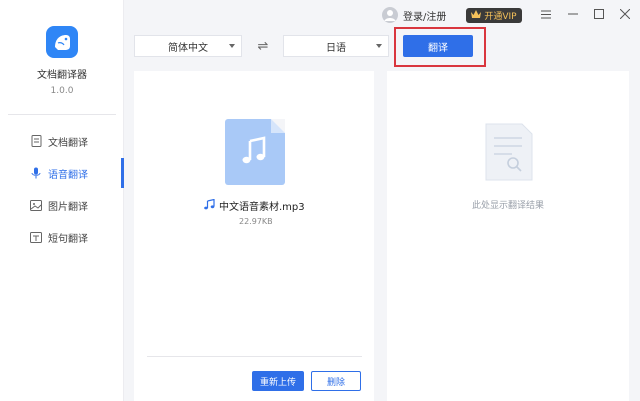  I want to click on panel-divider, so click(254, 356).